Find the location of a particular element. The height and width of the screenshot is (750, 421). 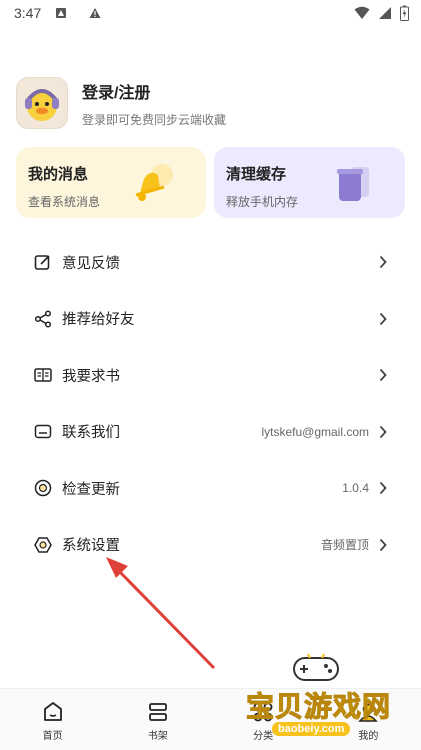

status-time: 3:47 is located at coordinates (28, 13).